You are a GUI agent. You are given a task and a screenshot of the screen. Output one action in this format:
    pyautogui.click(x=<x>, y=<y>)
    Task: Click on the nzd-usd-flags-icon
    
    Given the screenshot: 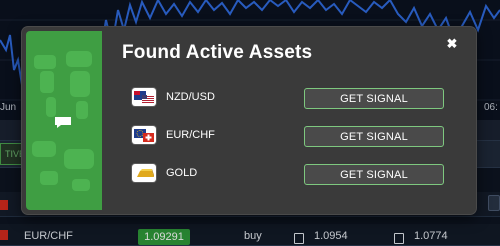 What is the action you would take?
    pyautogui.click(x=144, y=97)
    